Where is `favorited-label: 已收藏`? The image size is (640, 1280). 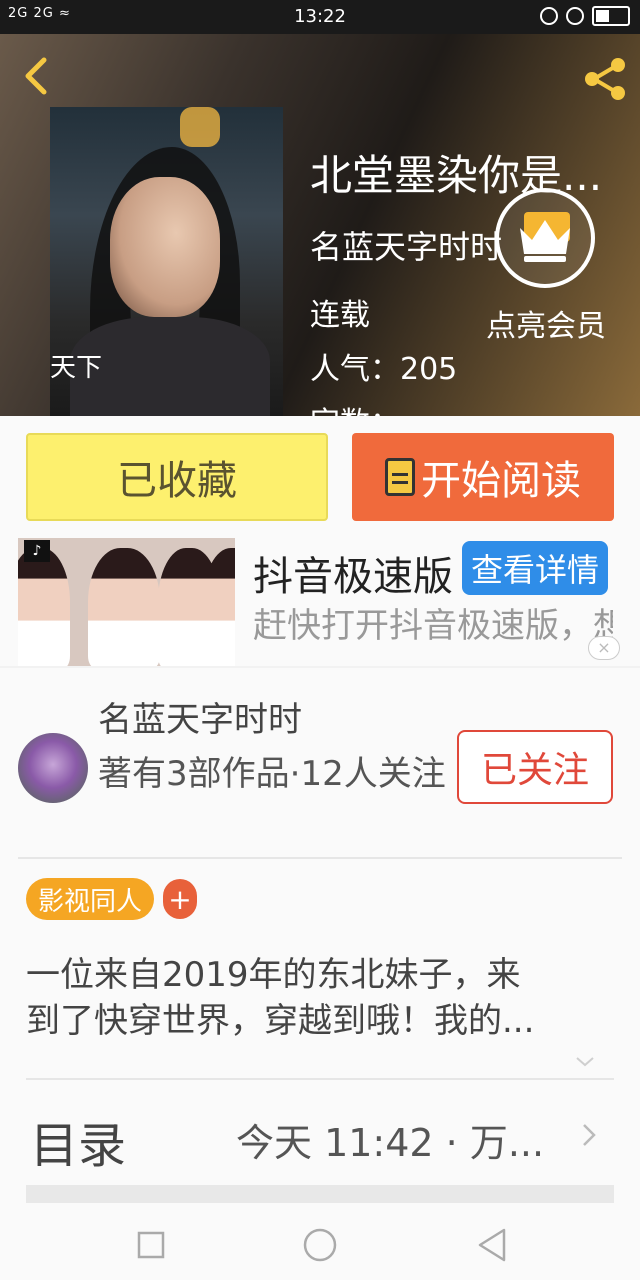 favorited-label: 已收藏 is located at coordinates (177, 481).